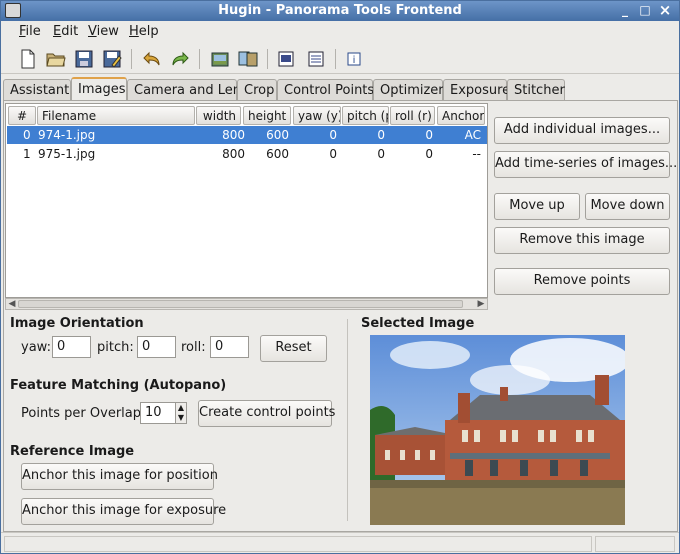 This screenshot has height=554, width=680. What do you see at coordinates (180, 59) in the screenshot?
I see `redo-icon` at bounding box center [180, 59].